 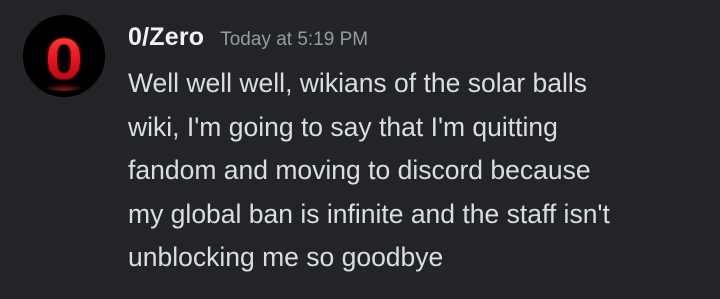 What do you see at coordinates (359, 170) in the screenshot?
I see `message-line: fandom and moving to discord because` at bounding box center [359, 170].